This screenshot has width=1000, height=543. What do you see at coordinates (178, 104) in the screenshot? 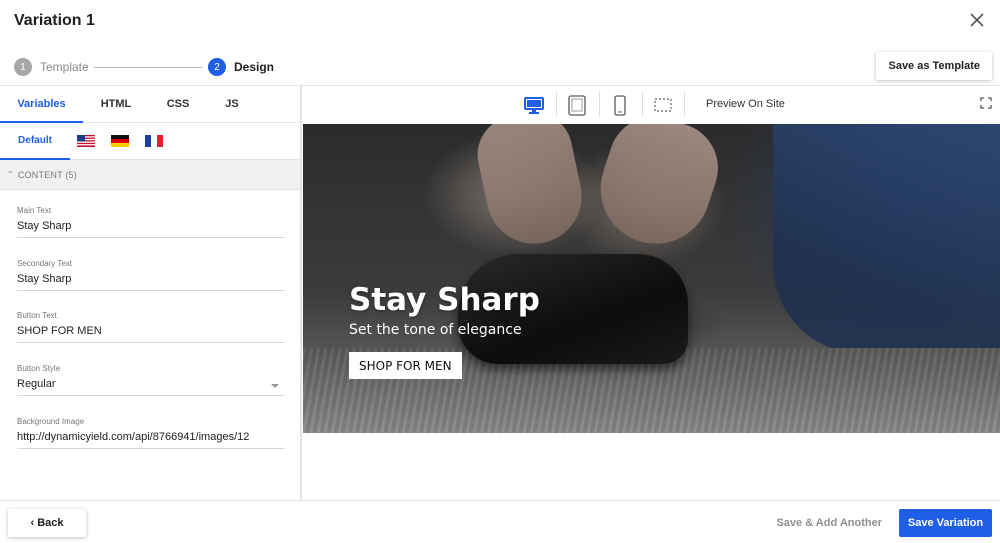
I see `tab-css: CSS` at bounding box center [178, 104].